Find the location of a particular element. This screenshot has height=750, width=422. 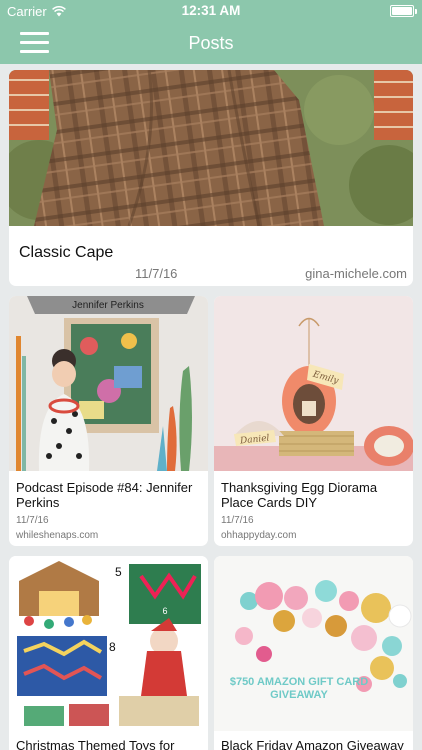

post-title: Podcast Episode #84: Jennifer Perkins is located at coordinates (104, 495).